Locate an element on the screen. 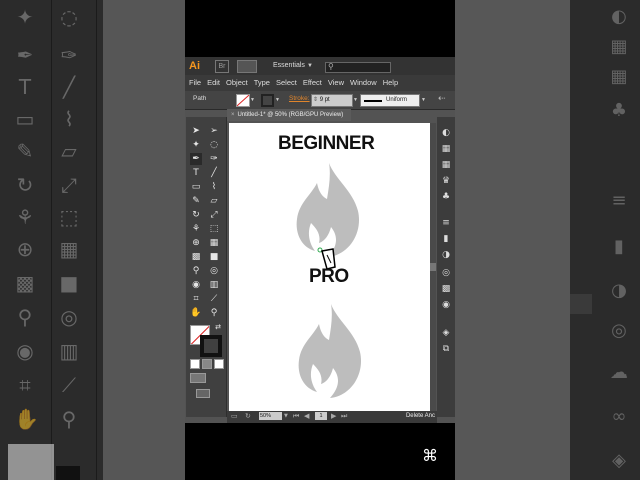 Image resolution: width=640 pixels, height=480 pixels. zoom-icon: ⚲ is located at coordinates (69, 419).